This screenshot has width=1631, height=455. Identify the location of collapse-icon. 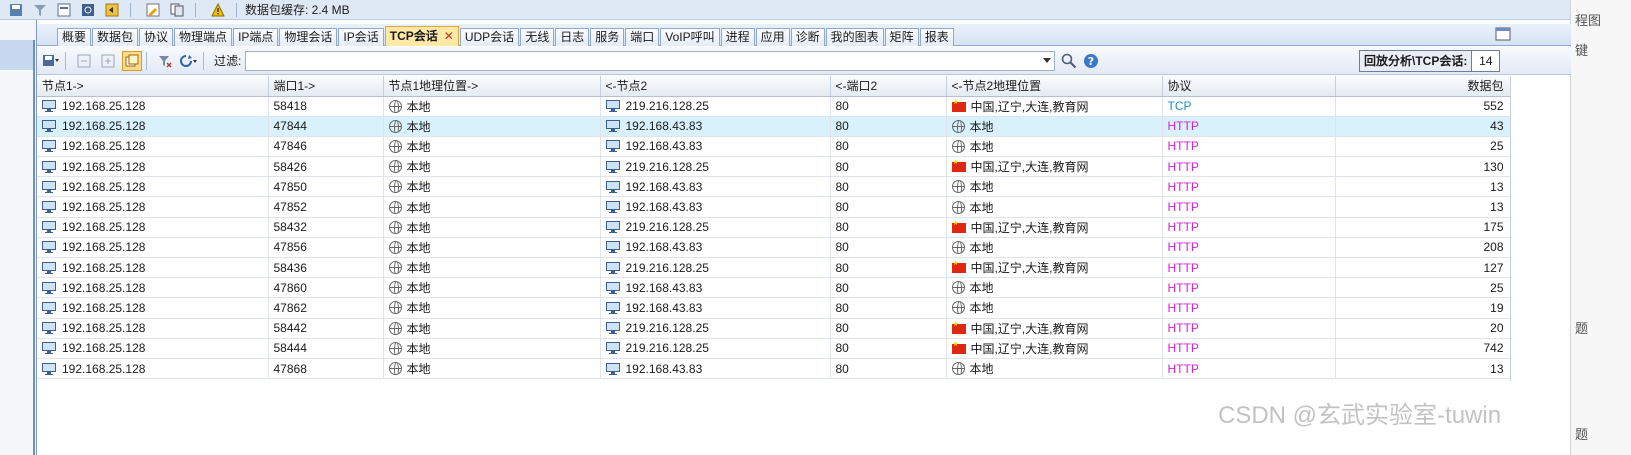
(84, 61).